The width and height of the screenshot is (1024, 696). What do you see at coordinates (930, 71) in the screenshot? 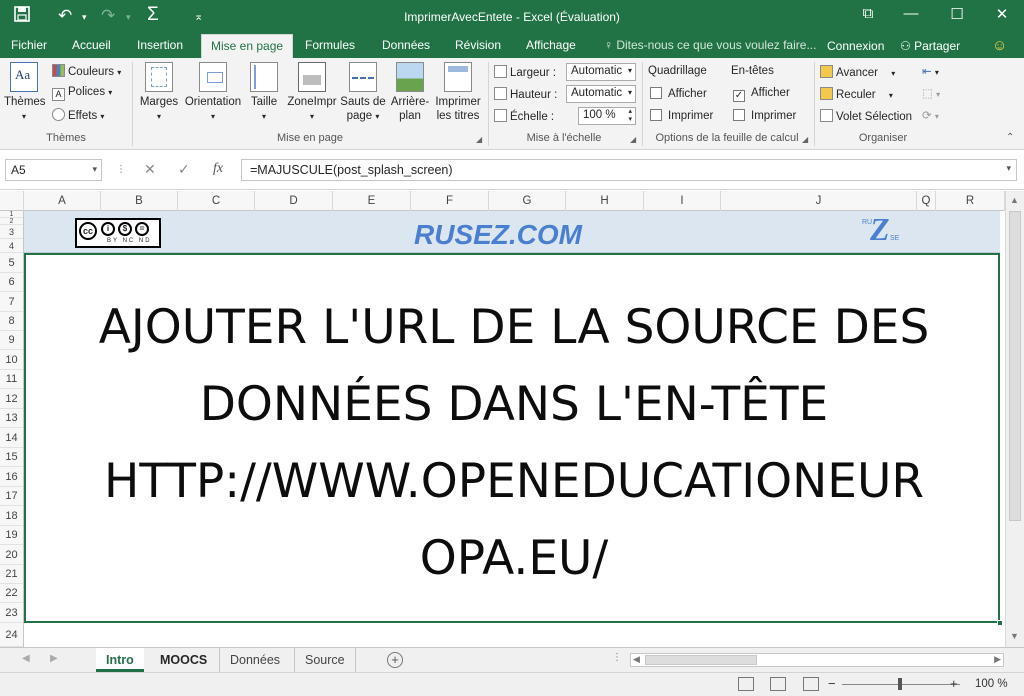
I see `align-icon: ⇤ ▾` at bounding box center [930, 71].